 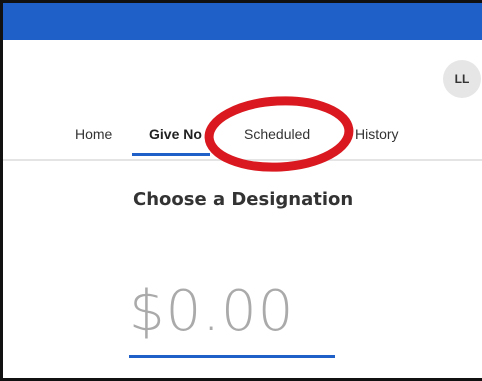 What do you see at coordinates (242, 21) in the screenshot?
I see `top-header-bar` at bounding box center [242, 21].